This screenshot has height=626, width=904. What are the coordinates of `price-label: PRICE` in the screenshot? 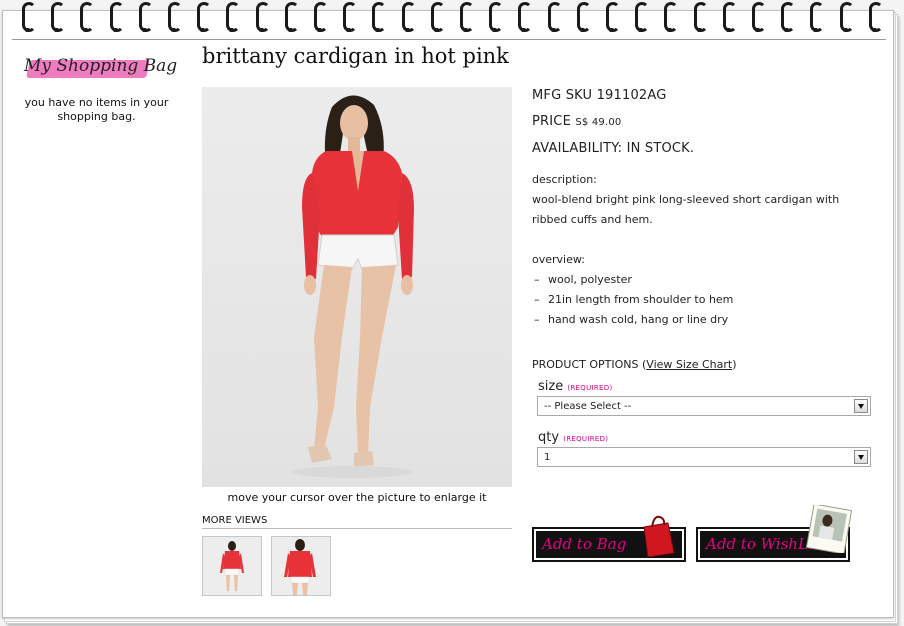 It's located at (551, 121).